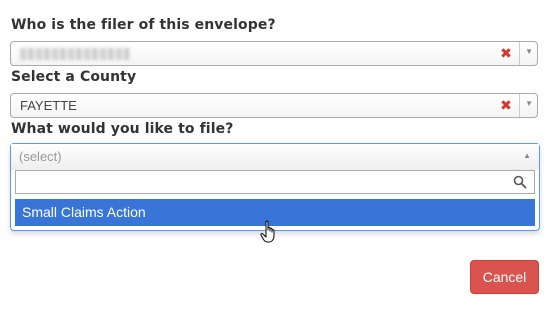 This screenshot has width=555, height=309. What do you see at coordinates (143, 25) in the screenshot?
I see `filer-label: Who is the filer of this envelope?` at bounding box center [143, 25].